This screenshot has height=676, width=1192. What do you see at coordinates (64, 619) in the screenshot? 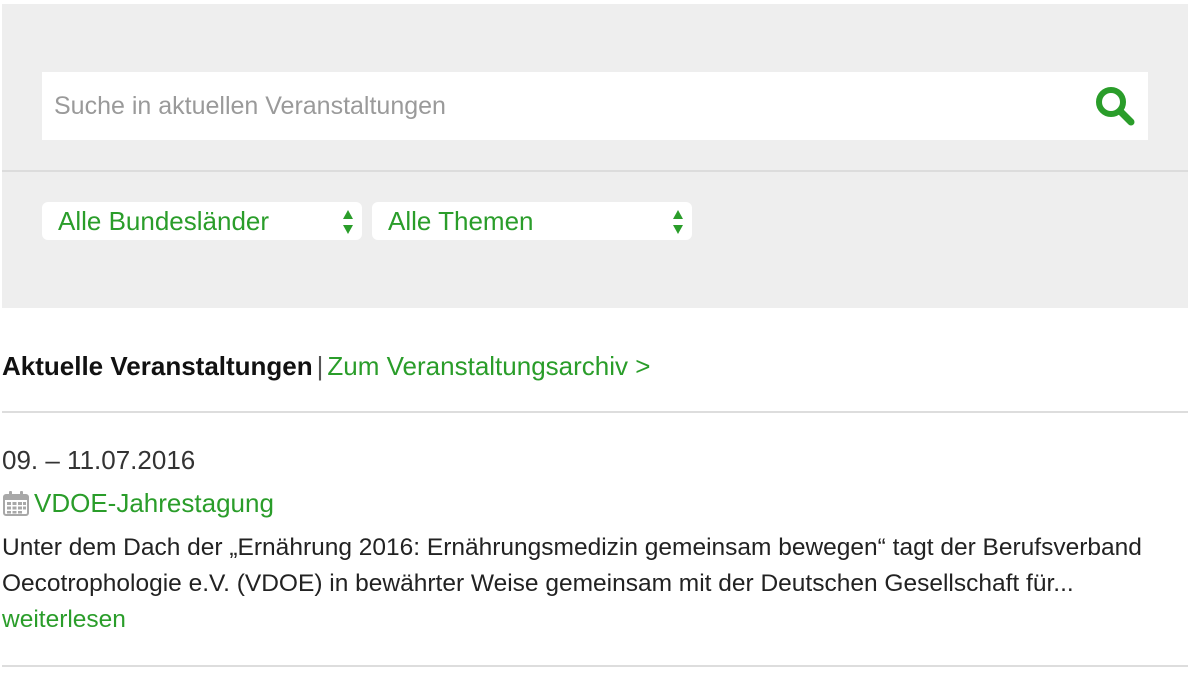
I see `read-more-link: weiterlesen` at bounding box center [64, 619].